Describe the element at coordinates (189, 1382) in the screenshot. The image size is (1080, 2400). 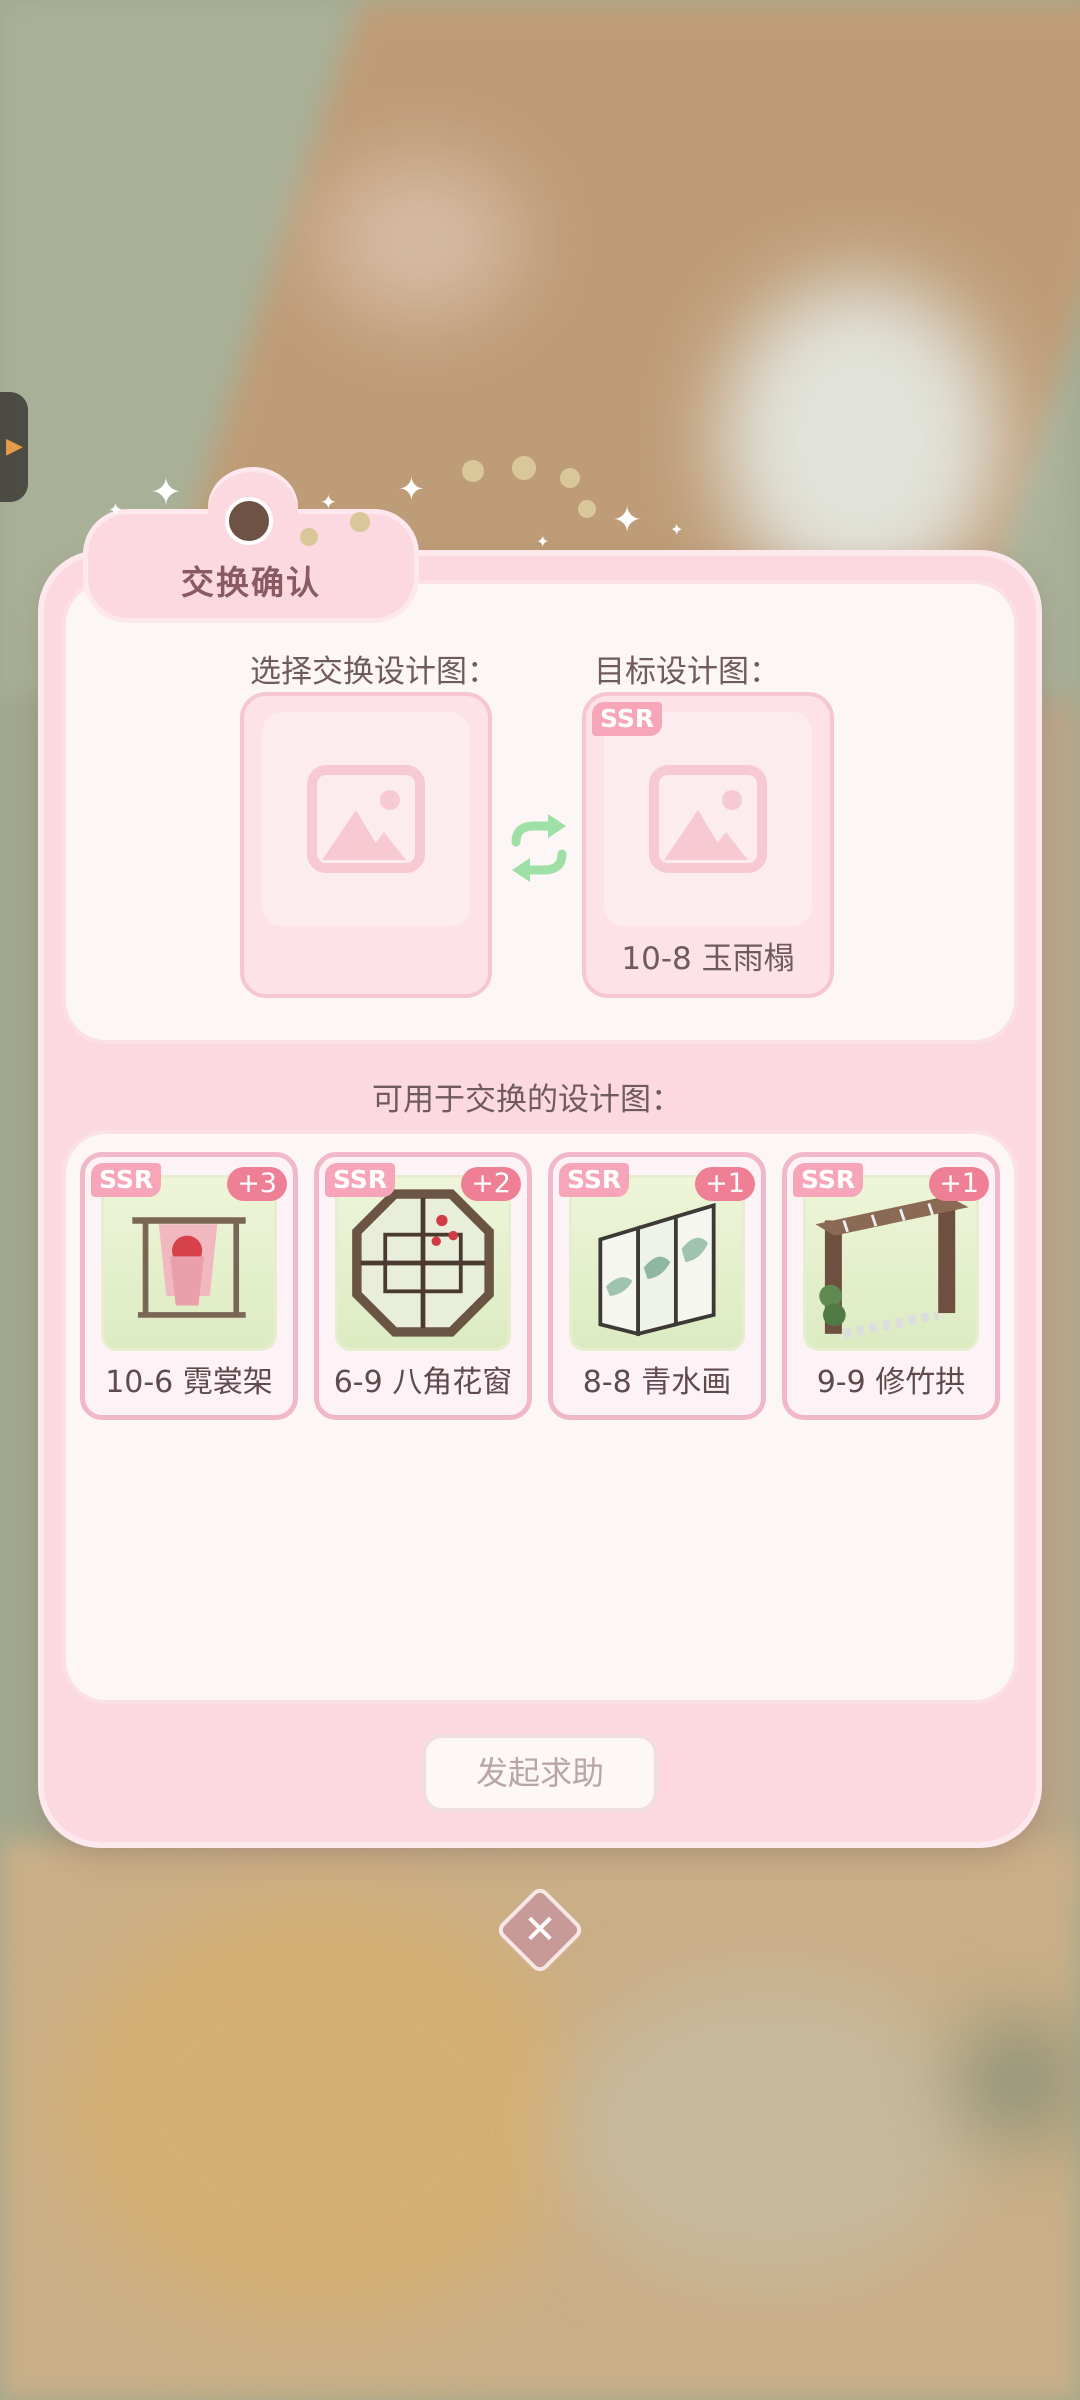
I see `design-item-name: 10-6 霓裳架` at that location.